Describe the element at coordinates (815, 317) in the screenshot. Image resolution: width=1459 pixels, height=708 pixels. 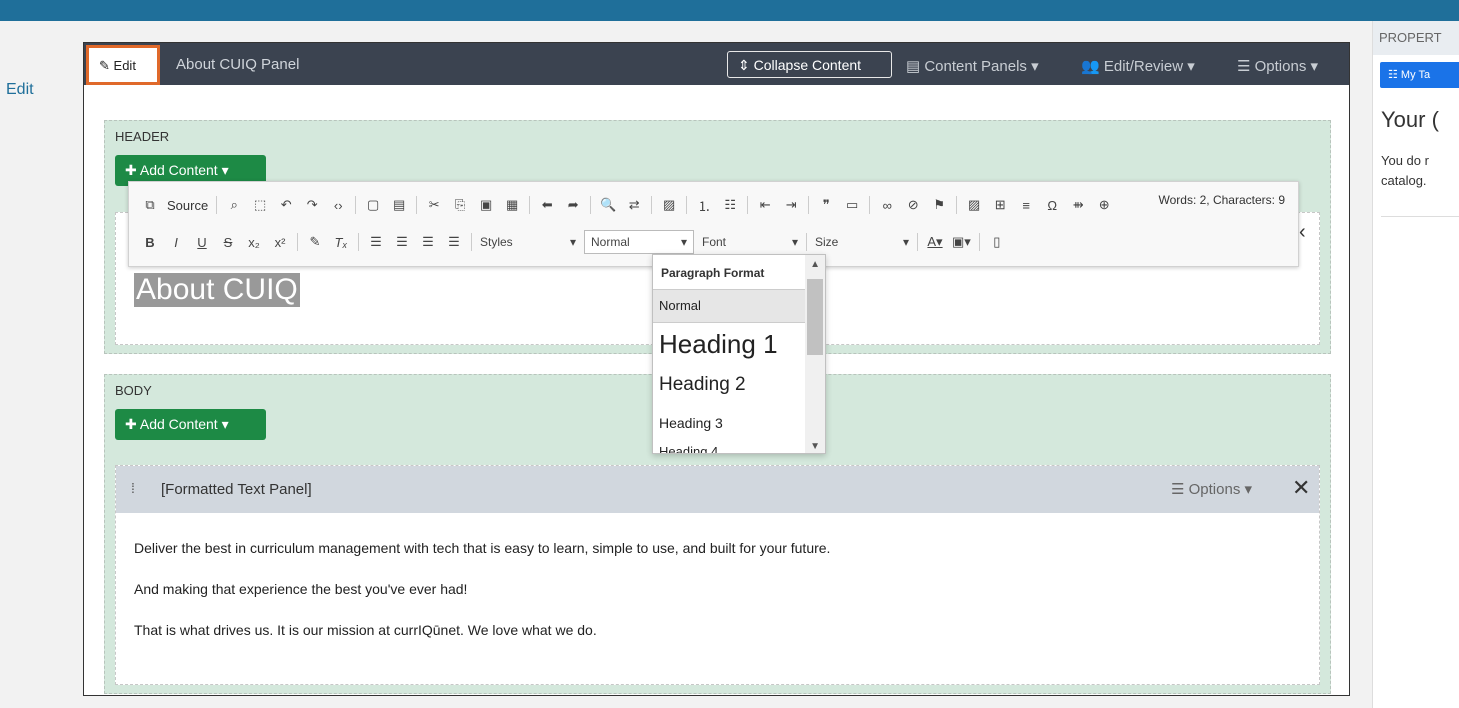
I see `scrollbar-thumb` at that location.